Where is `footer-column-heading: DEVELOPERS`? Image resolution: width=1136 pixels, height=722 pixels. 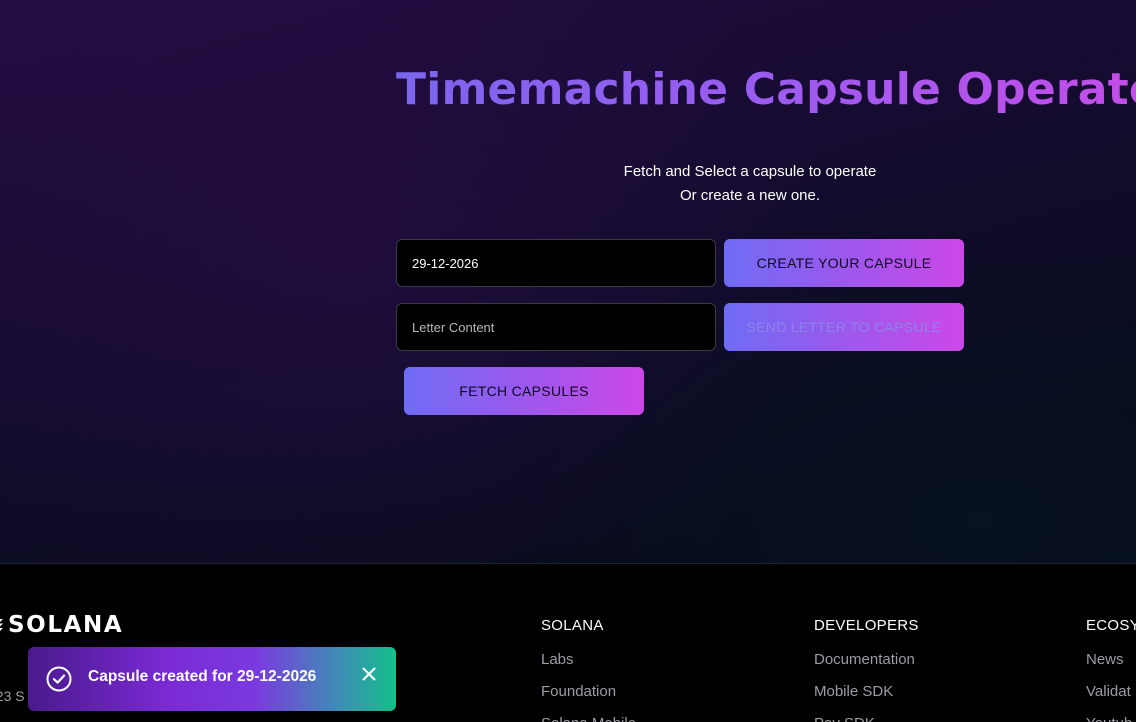
footer-column-heading: DEVELOPERS is located at coordinates (866, 625).